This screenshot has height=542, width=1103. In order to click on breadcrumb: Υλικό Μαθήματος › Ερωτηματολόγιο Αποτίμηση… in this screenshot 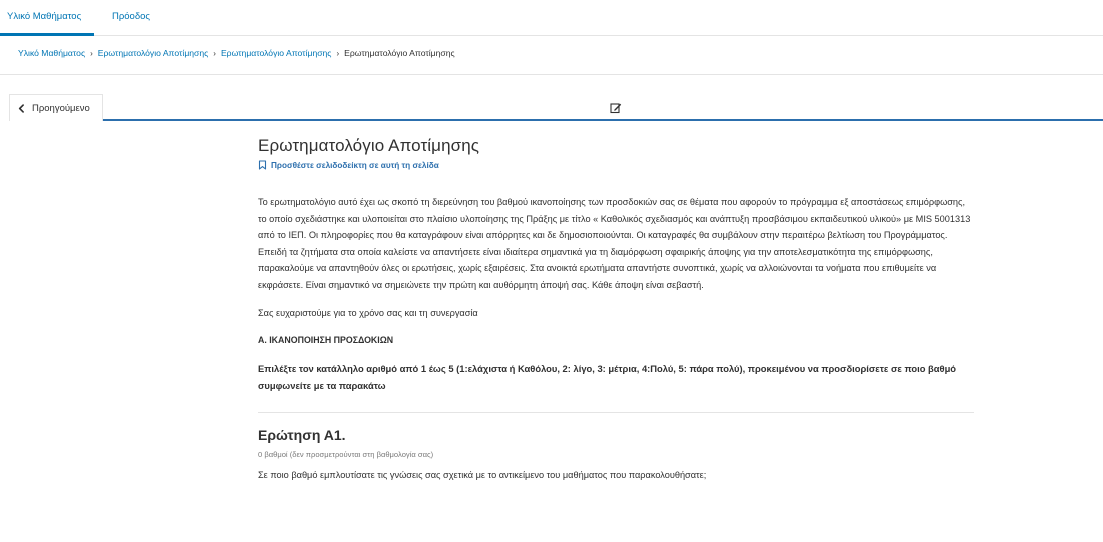, I will do `click(236, 53)`.